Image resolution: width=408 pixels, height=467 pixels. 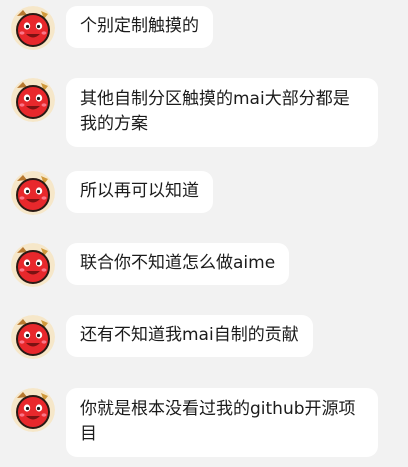 What do you see at coordinates (222, 422) in the screenshot?
I see `message-bubble: 你就是根本没看过我的github开源项目` at bounding box center [222, 422].